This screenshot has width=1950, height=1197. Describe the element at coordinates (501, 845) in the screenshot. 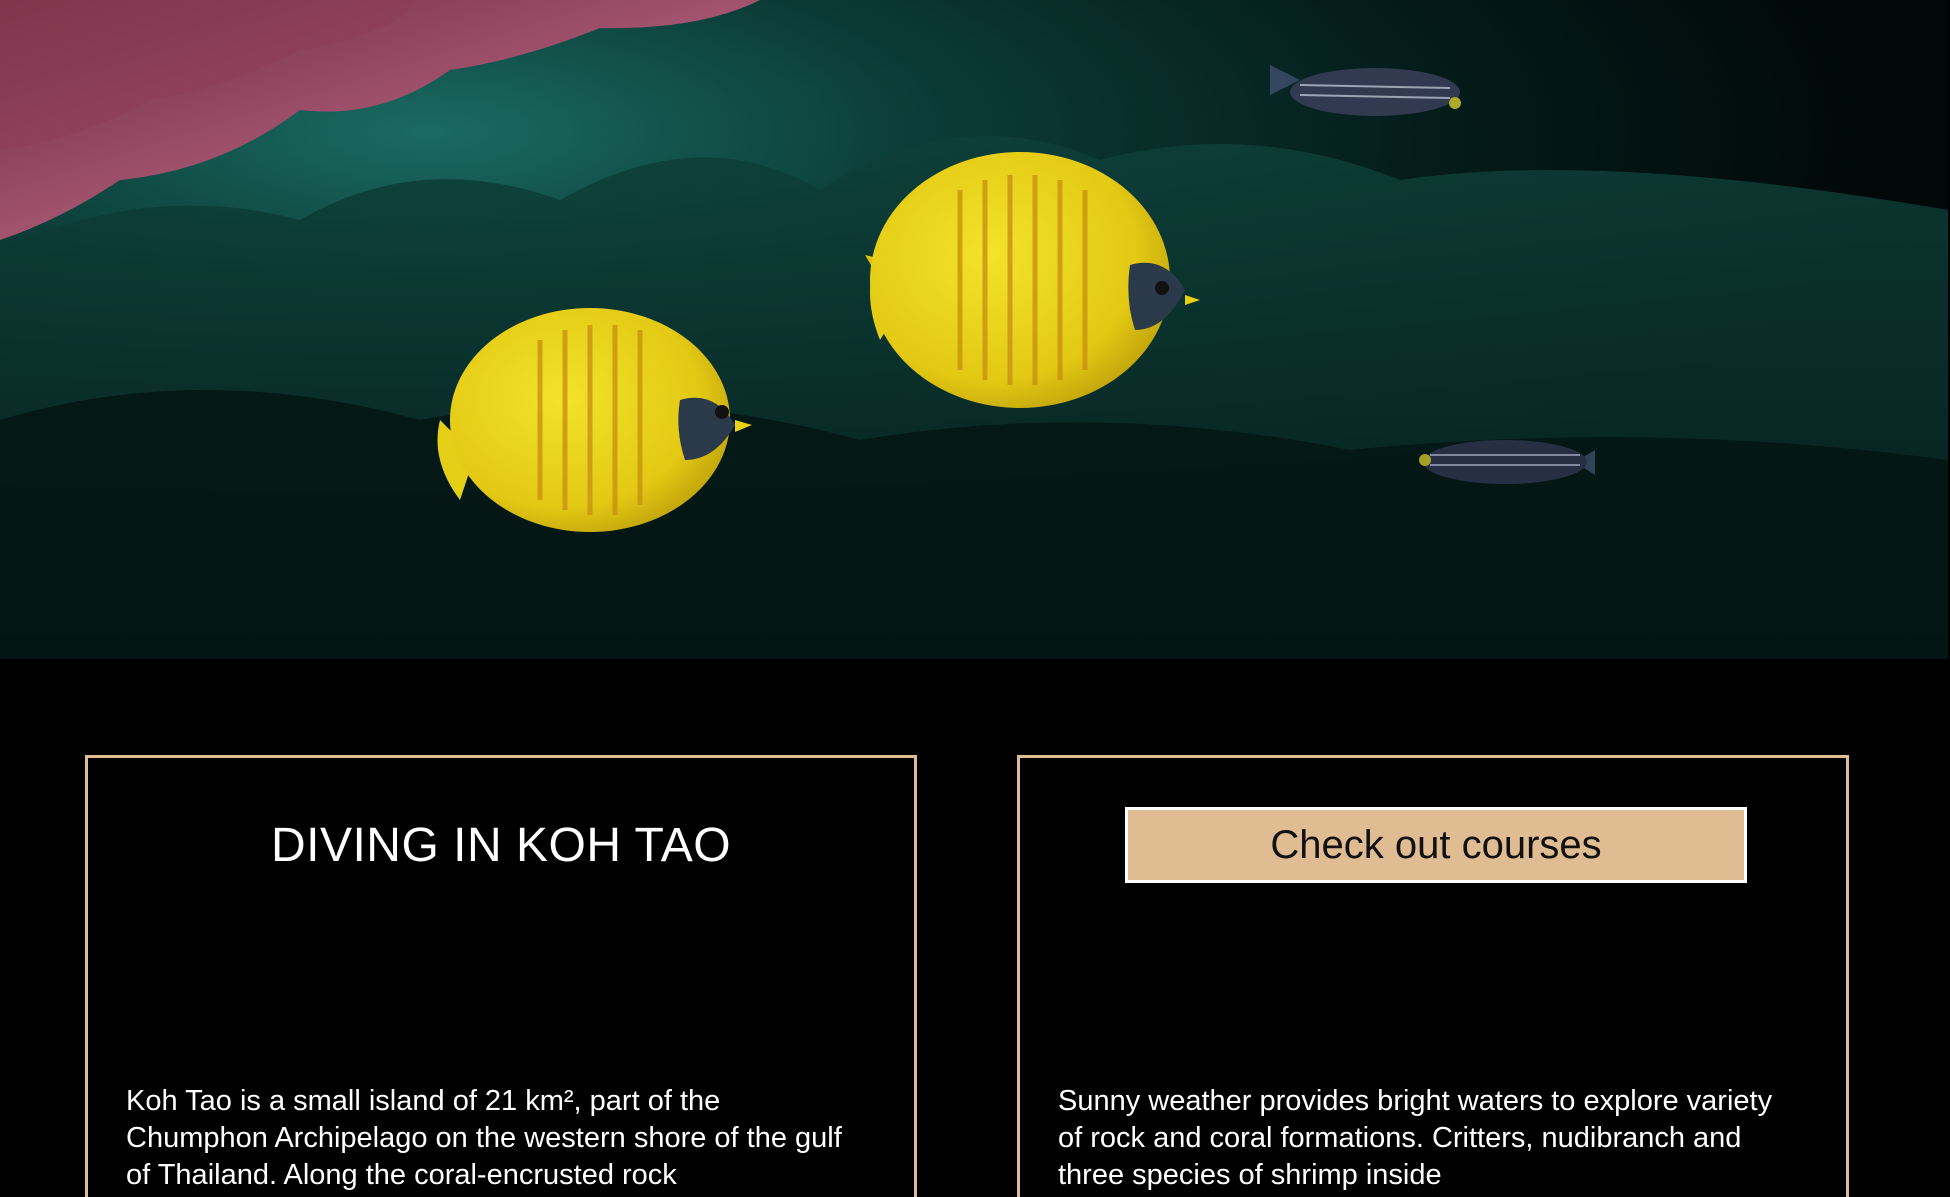

I see `page-title: DIVING IN KOH TAO` at that location.